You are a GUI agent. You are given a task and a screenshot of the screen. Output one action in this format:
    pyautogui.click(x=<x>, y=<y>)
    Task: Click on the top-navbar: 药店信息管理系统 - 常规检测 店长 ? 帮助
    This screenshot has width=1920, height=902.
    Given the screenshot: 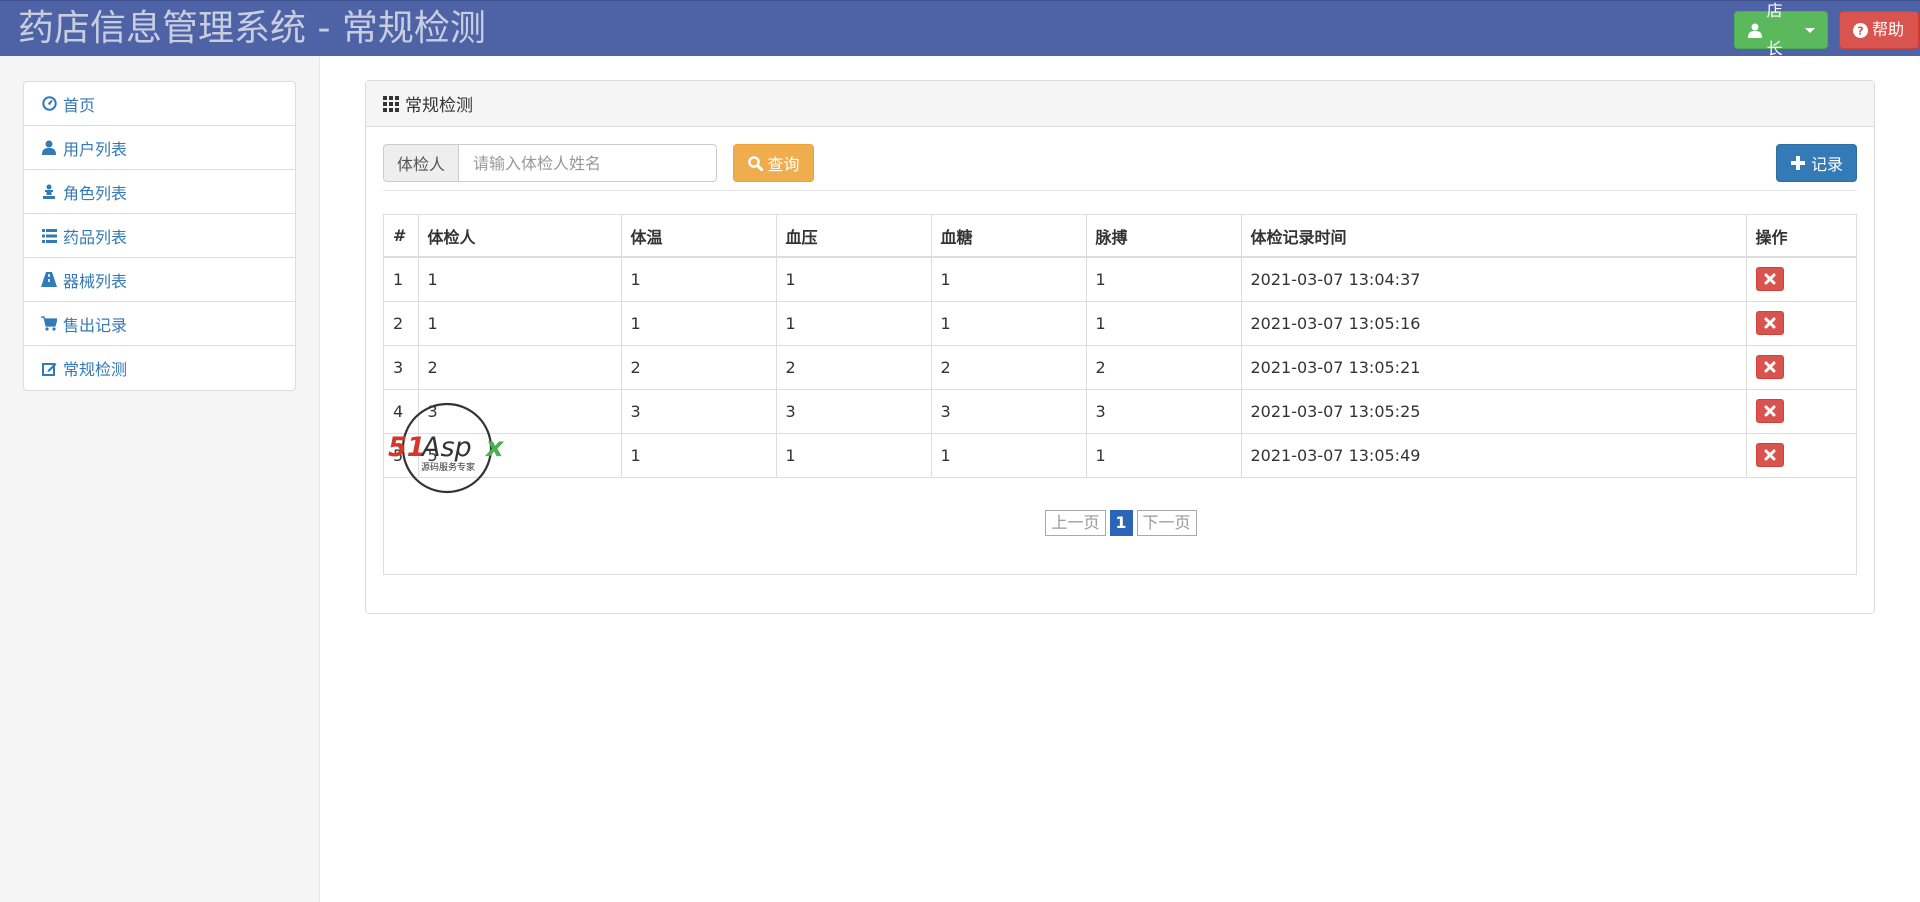 What is the action you would take?
    pyautogui.click(x=960, y=29)
    